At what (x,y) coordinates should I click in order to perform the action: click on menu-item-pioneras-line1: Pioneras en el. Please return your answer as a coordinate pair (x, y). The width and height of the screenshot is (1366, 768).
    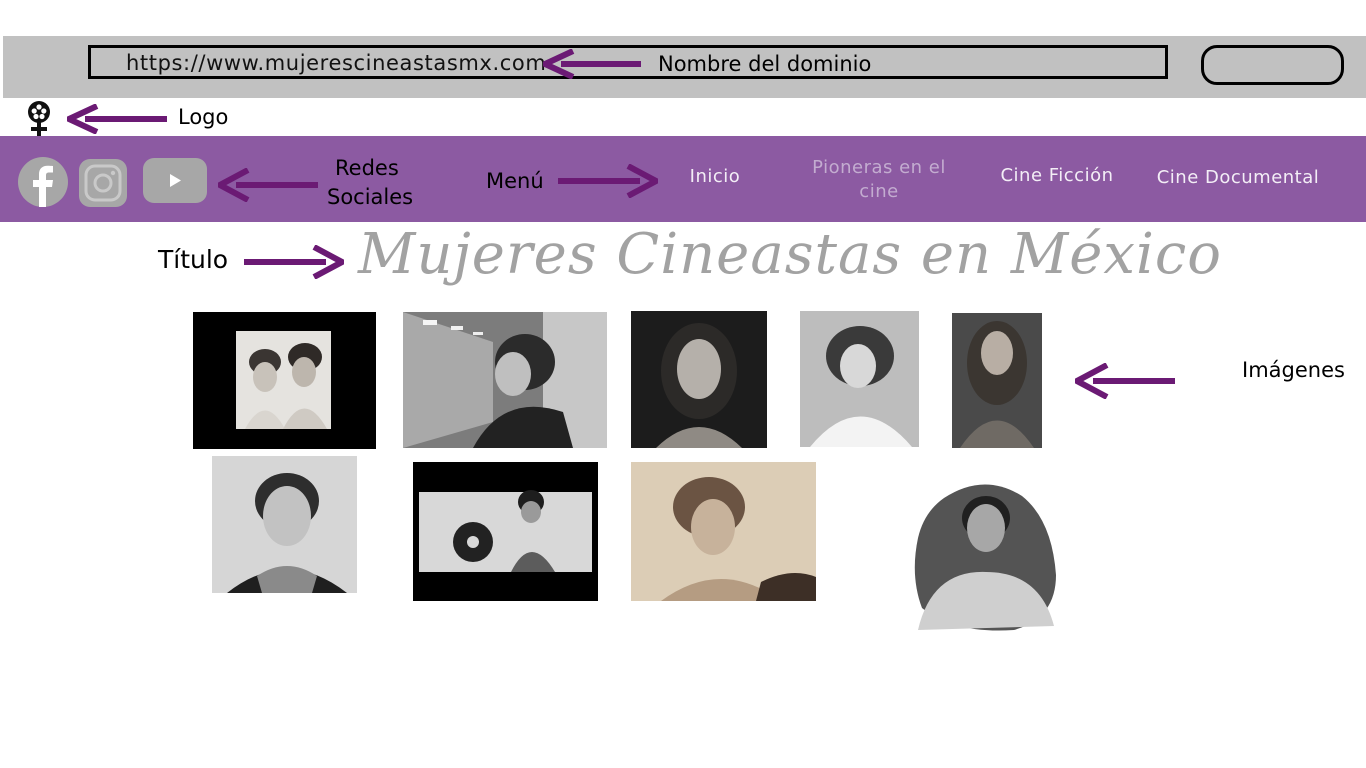
    Looking at the image, I should click on (879, 167).